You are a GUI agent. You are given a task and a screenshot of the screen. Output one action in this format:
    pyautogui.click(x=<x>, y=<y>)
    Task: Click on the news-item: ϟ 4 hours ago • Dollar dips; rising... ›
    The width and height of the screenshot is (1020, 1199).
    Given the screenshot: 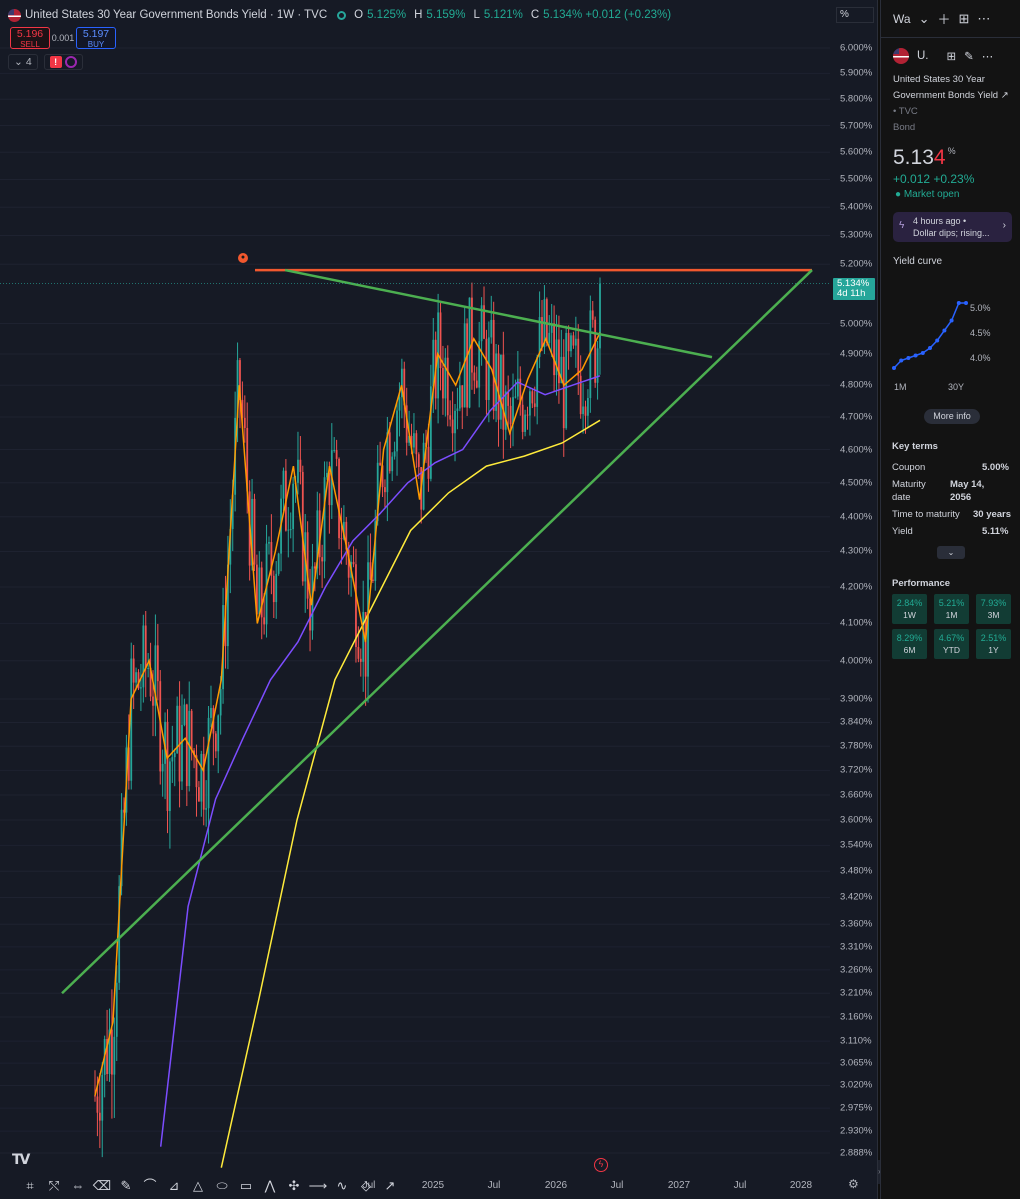 What is the action you would take?
    pyautogui.click(x=952, y=227)
    